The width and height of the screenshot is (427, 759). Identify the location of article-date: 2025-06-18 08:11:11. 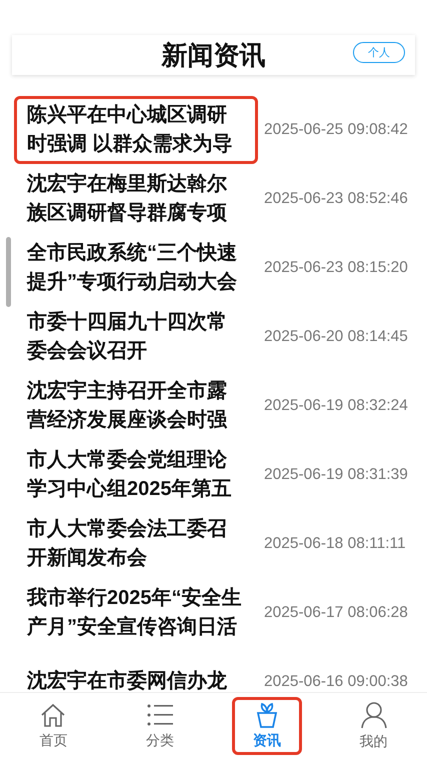
(335, 543).